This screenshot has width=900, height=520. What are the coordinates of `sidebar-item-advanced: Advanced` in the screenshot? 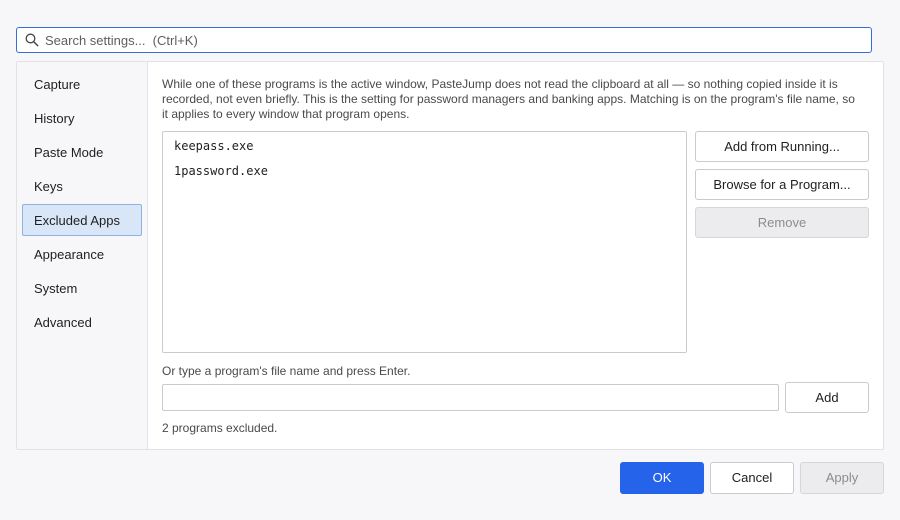 It's located at (82, 322).